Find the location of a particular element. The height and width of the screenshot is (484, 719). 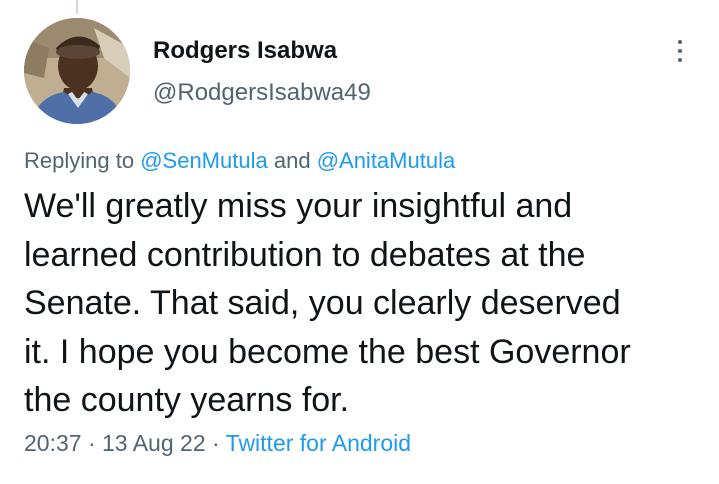

tweet-date: 13 Aug 22 is located at coordinates (154, 443).